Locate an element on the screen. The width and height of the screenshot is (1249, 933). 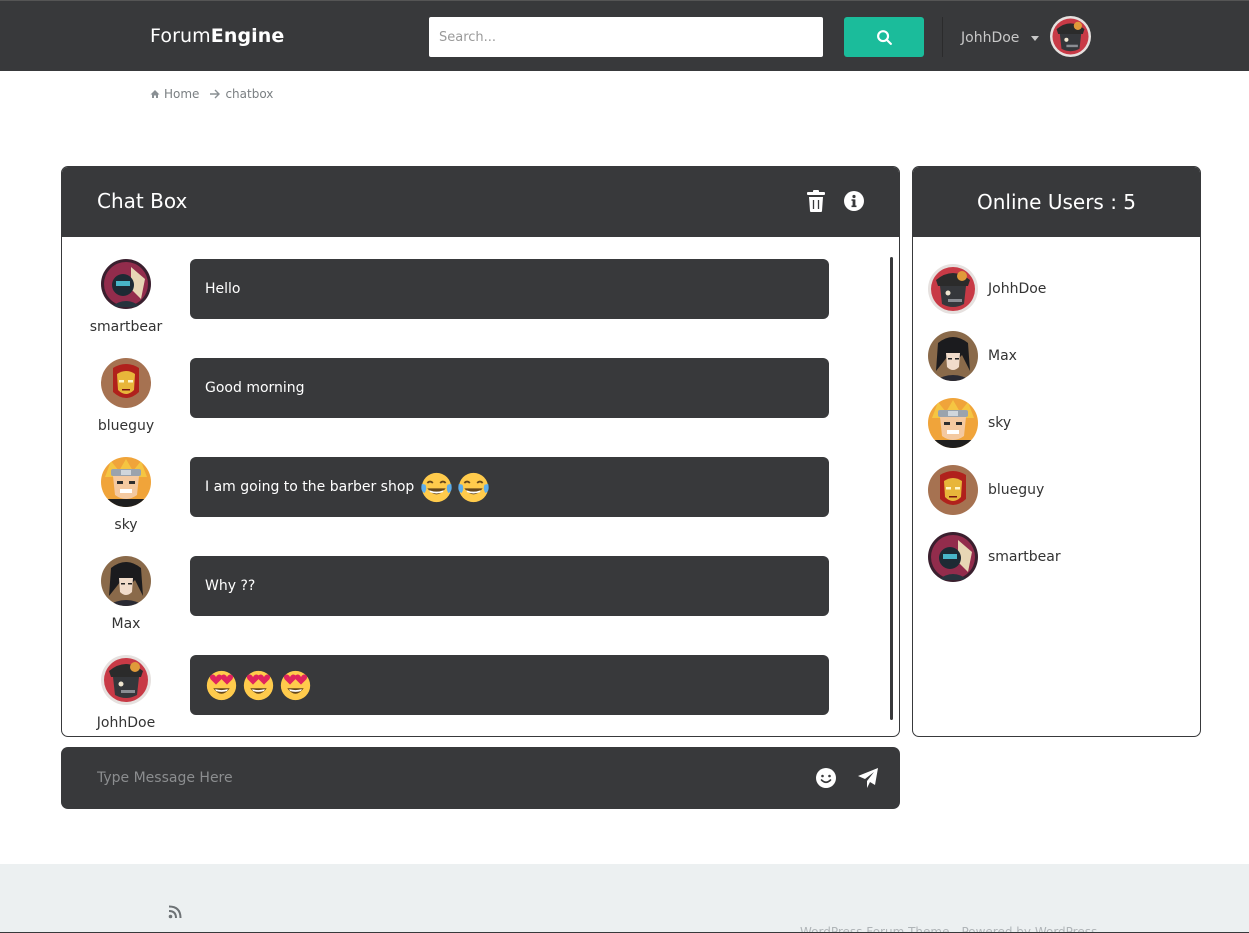
message-author: sky is located at coordinates (126, 495).